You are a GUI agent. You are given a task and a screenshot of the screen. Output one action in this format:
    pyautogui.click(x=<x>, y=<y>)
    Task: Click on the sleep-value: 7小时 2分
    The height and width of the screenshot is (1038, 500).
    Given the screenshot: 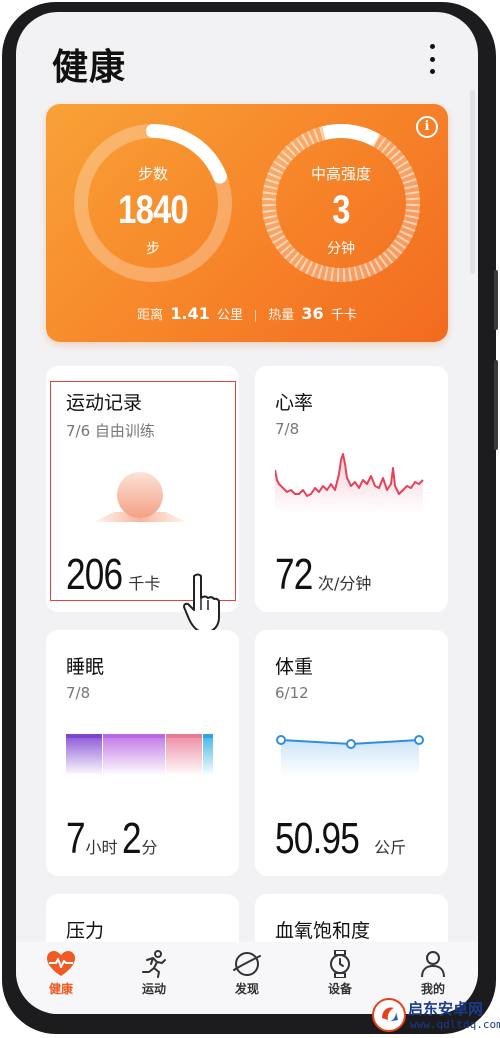 What is the action you would take?
    pyautogui.click(x=111, y=839)
    